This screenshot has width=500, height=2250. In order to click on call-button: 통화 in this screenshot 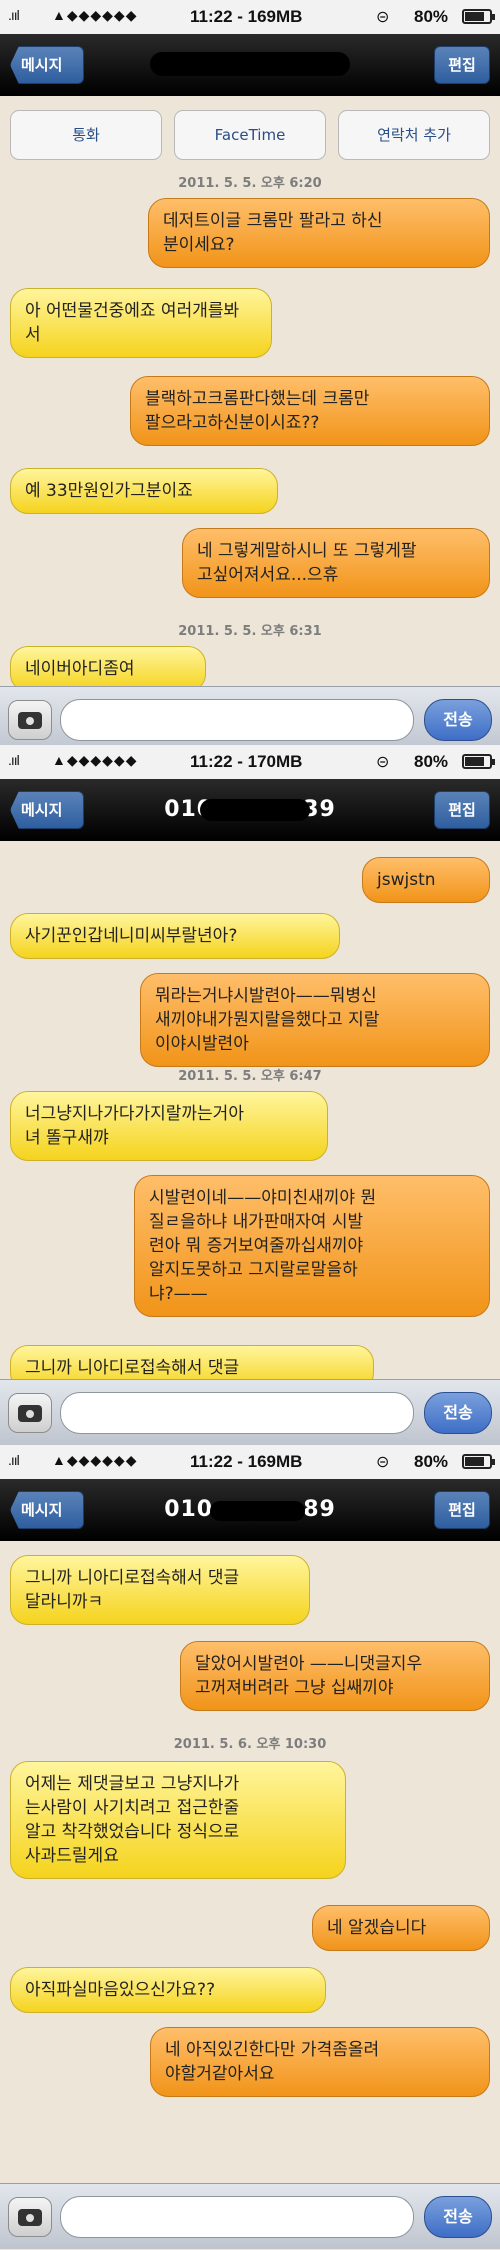, I will do `click(86, 135)`.